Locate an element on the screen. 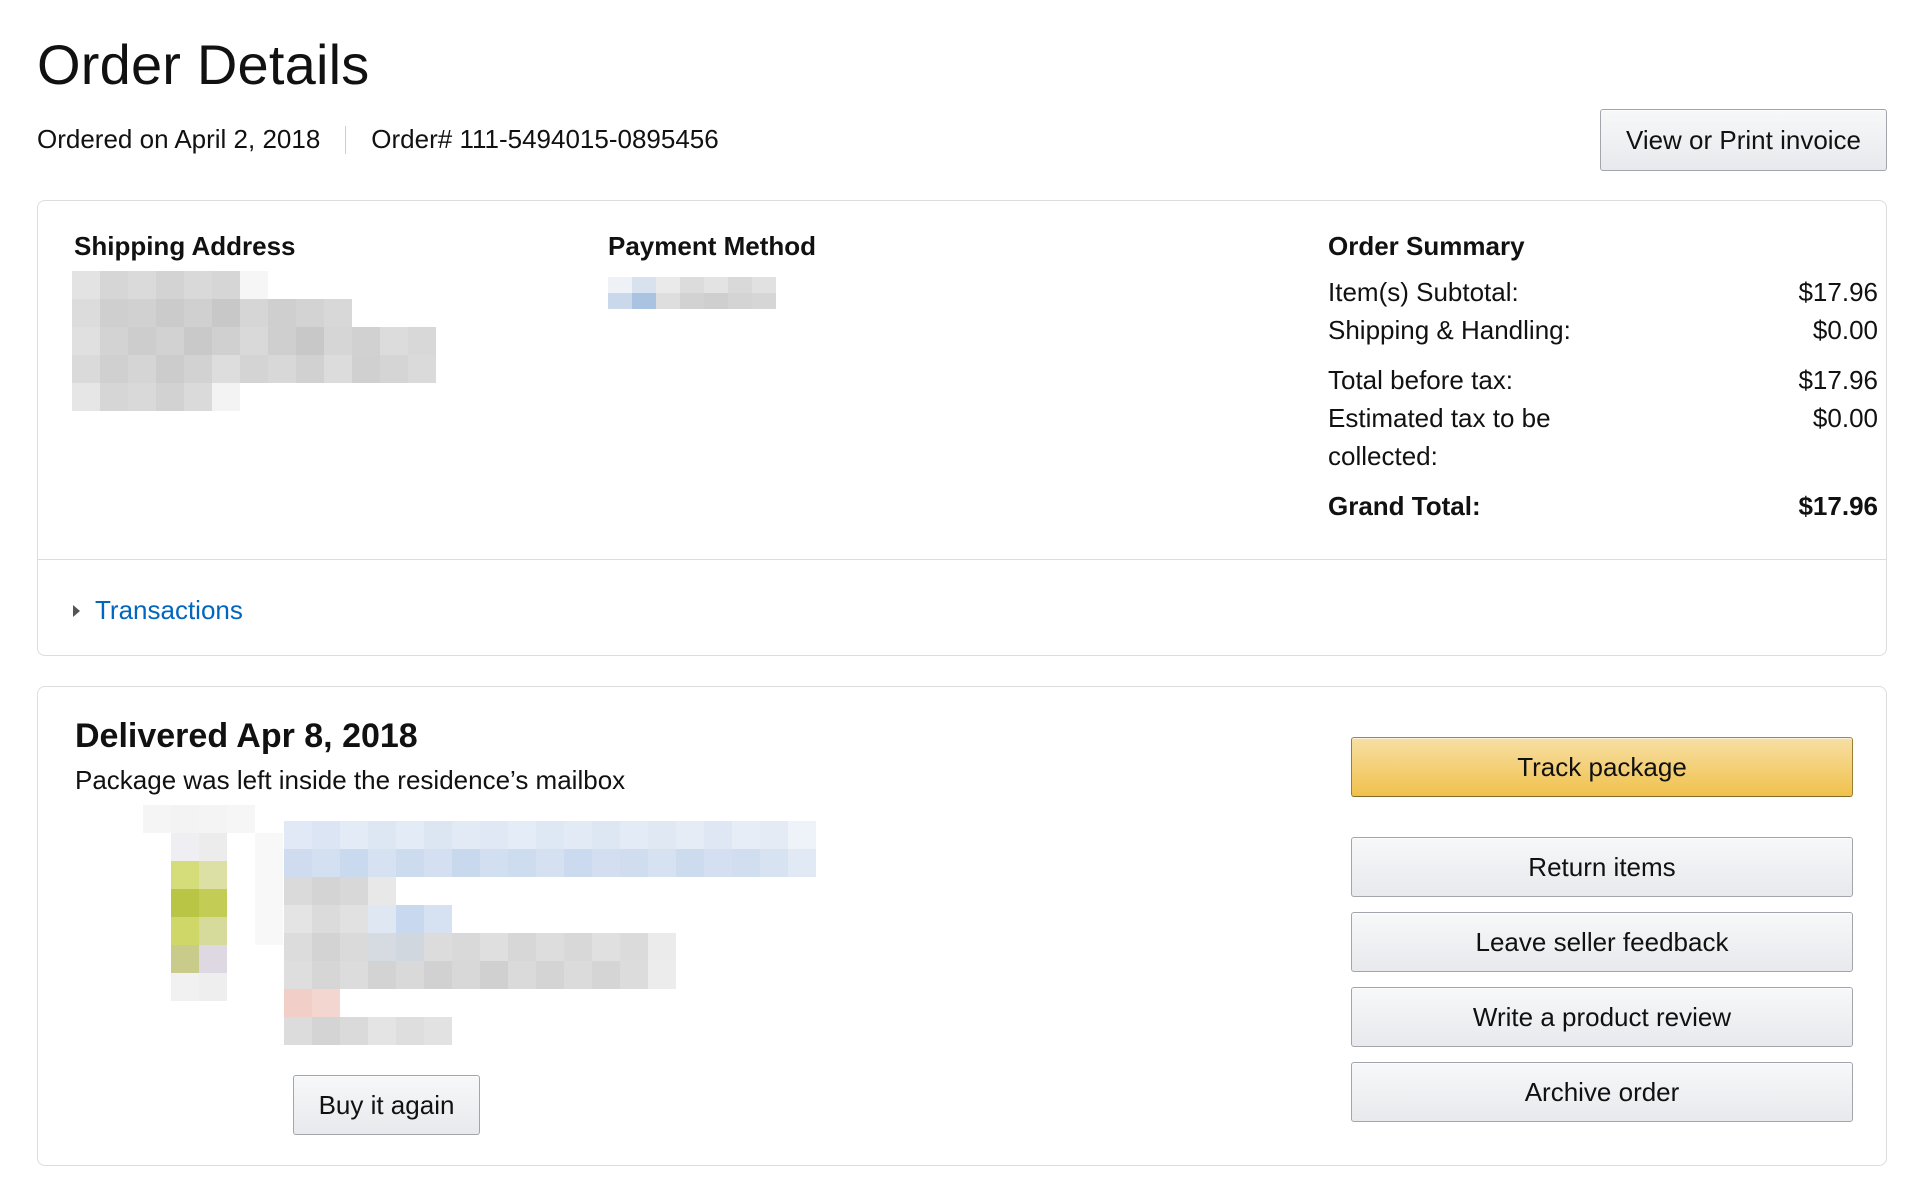  view-print-invoice-button: View or Print invoice is located at coordinates (1743, 140).